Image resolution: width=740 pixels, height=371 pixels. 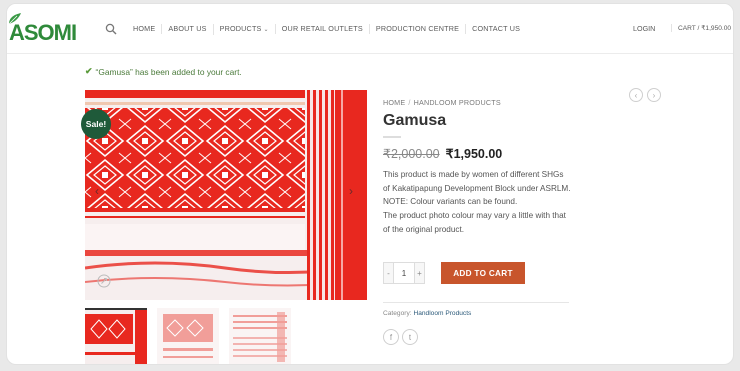 What do you see at coordinates (442, 313) in the screenshot?
I see `category-link: Handloom Products` at bounding box center [442, 313].